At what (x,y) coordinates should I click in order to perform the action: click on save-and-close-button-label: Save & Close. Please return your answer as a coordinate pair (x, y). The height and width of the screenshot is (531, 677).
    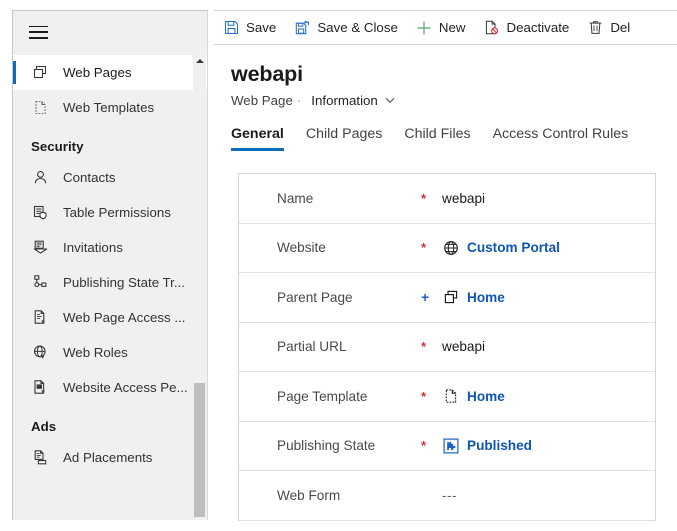
    Looking at the image, I should click on (357, 27).